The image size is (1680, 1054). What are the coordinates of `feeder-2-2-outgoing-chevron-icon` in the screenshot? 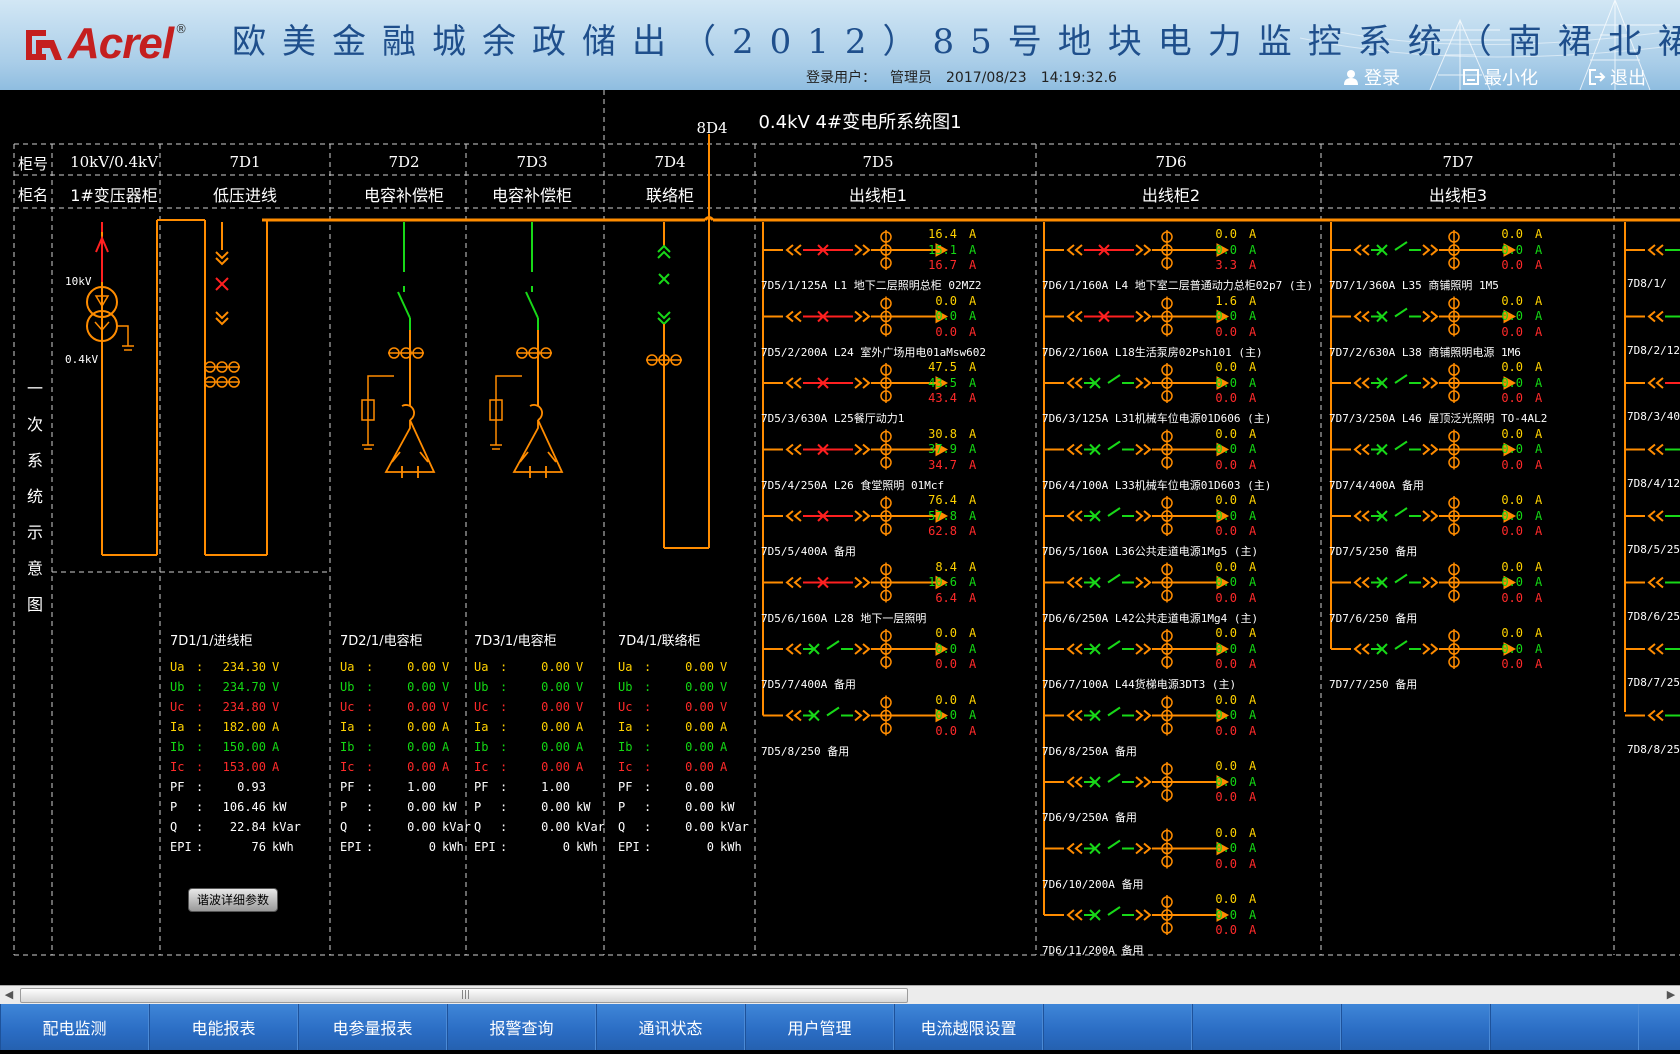 It's located at (1430, 383).